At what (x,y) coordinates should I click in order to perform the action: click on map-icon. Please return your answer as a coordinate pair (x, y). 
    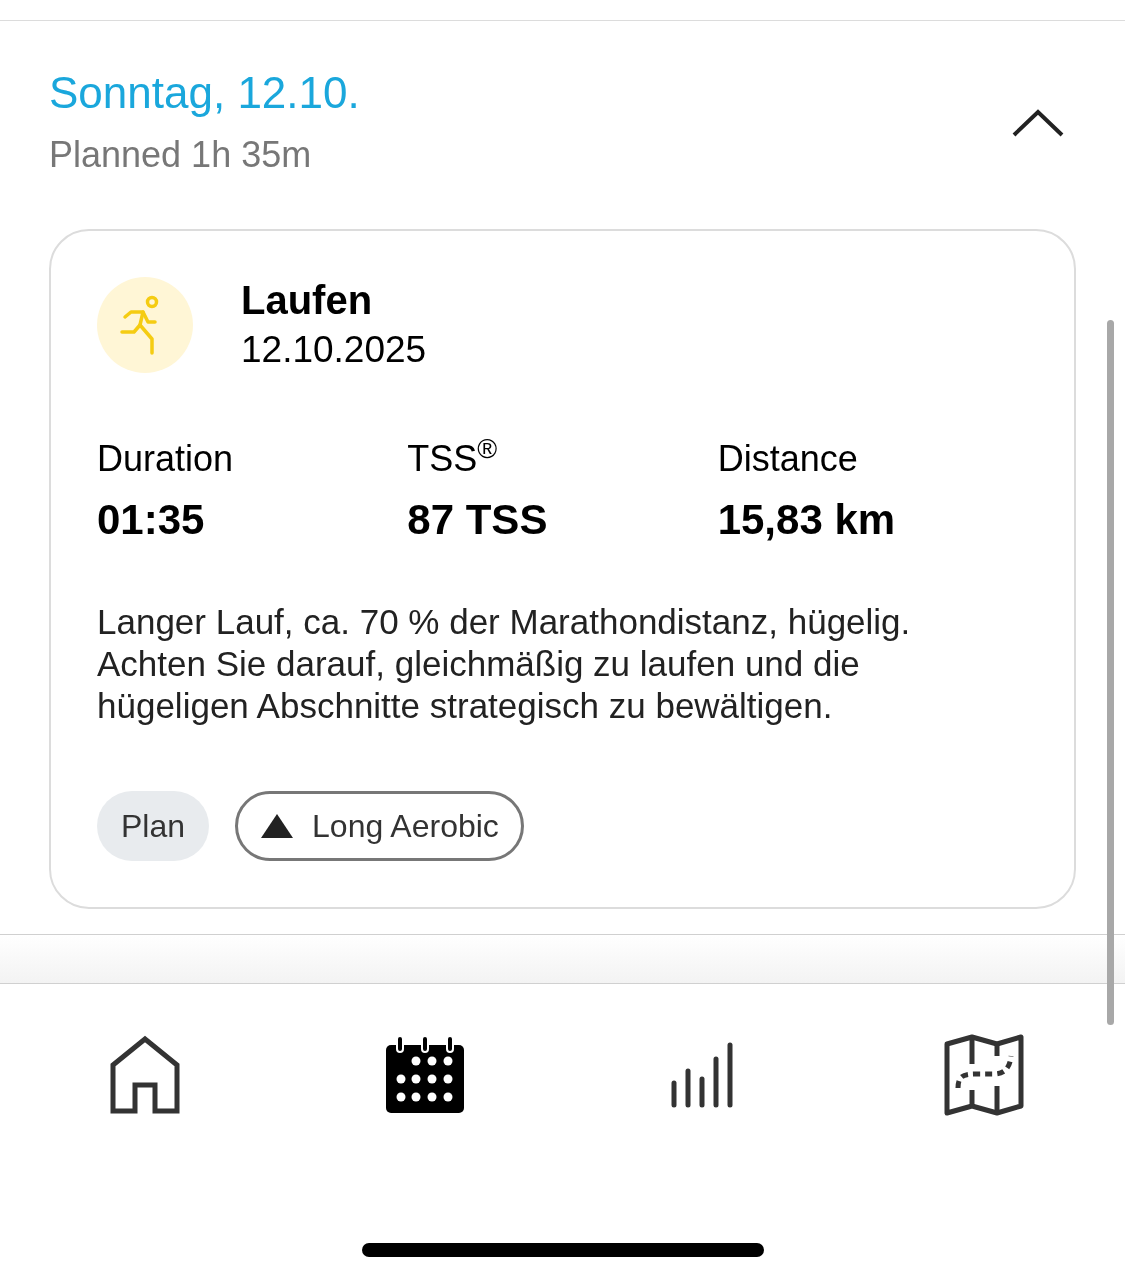
    Looking at the image, I should click on (983, 1075).